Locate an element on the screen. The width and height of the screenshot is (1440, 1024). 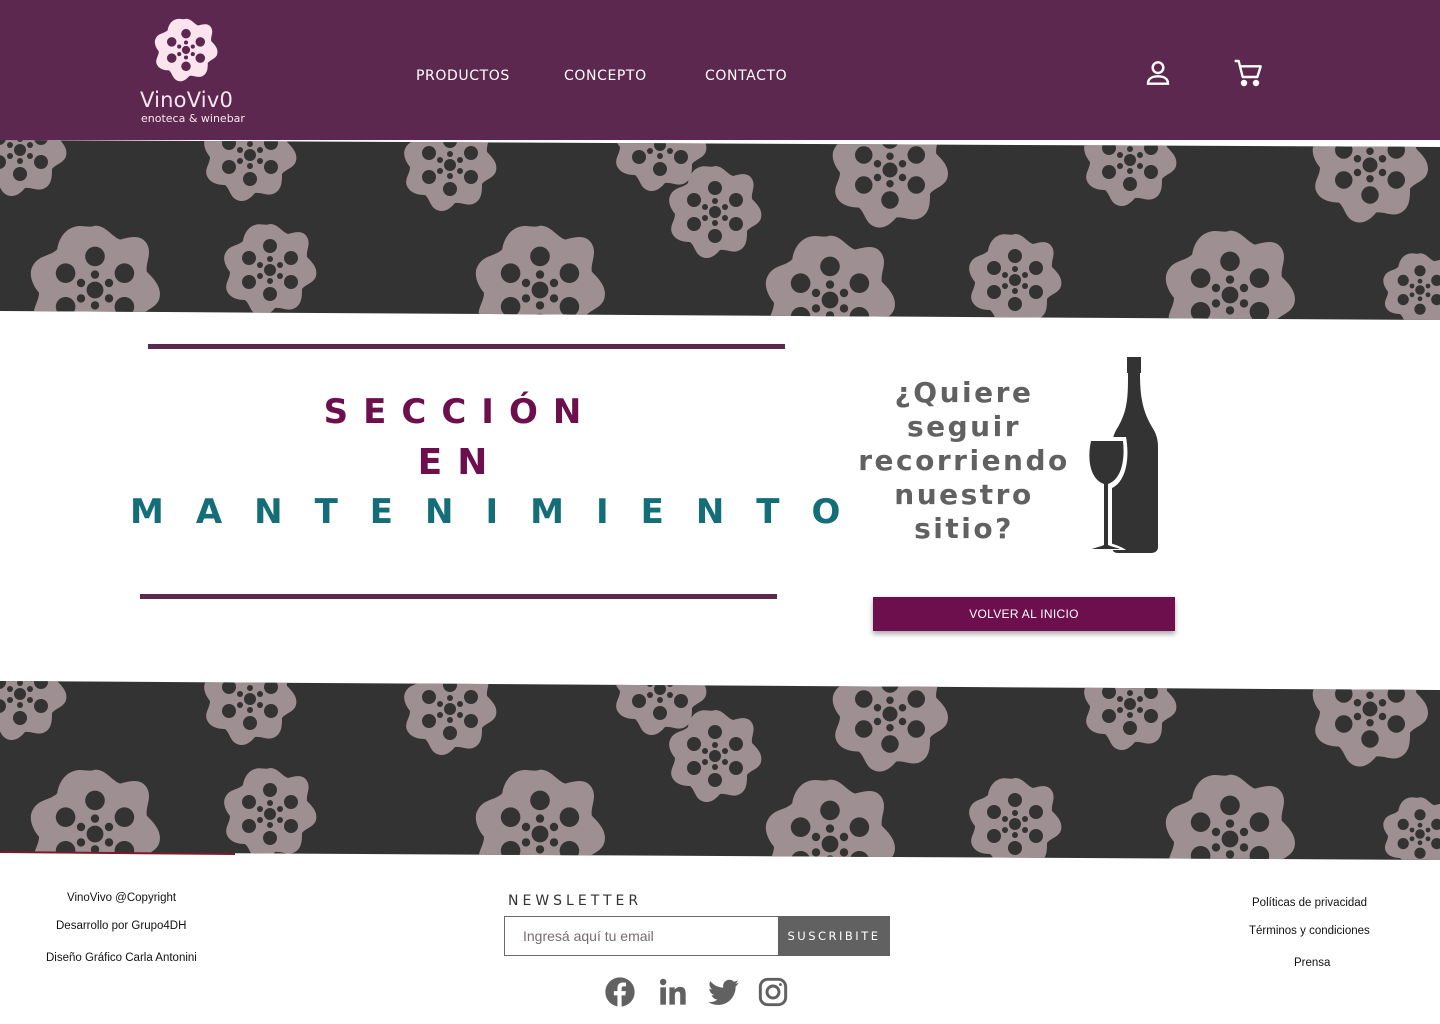
nav-concepto: CONCEPTO is located at coordinates (605, 76).